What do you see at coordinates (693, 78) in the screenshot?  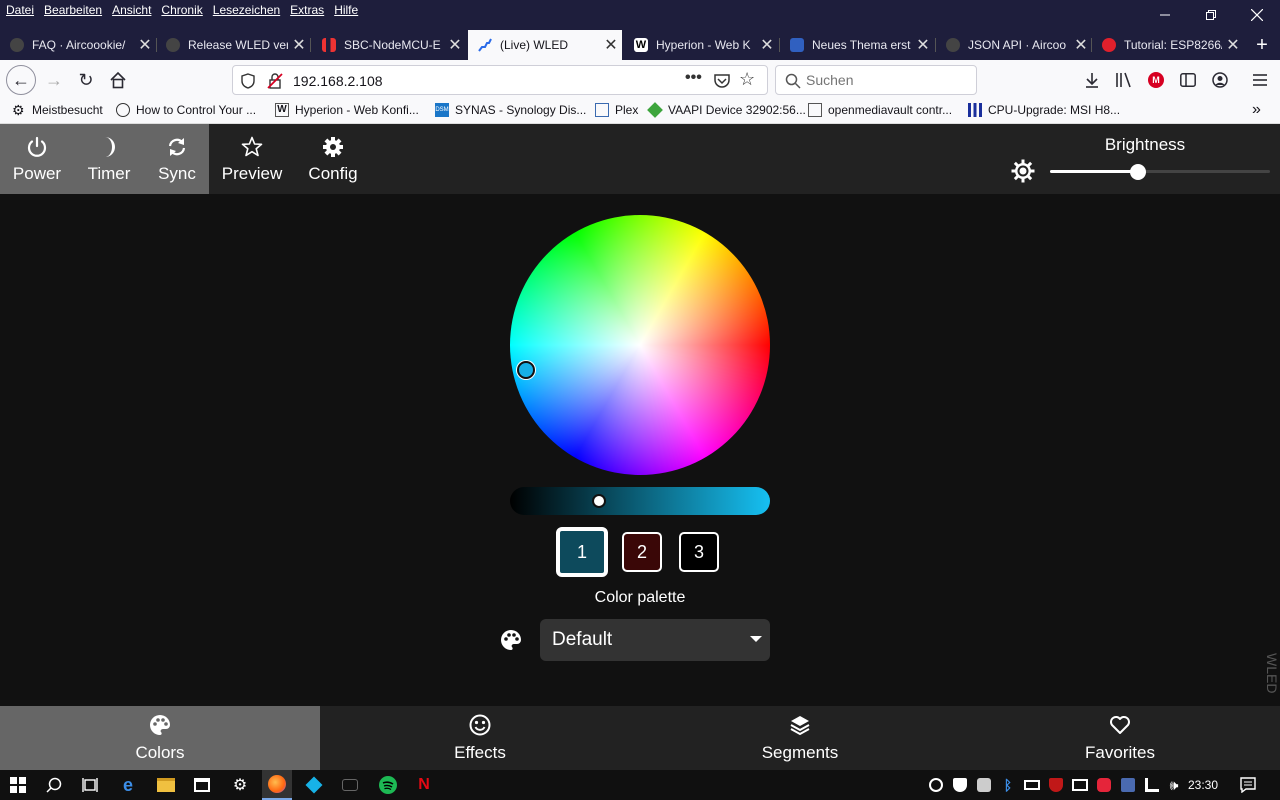 I see `page-actions-icon: •••` at bounding box center [693, 78].